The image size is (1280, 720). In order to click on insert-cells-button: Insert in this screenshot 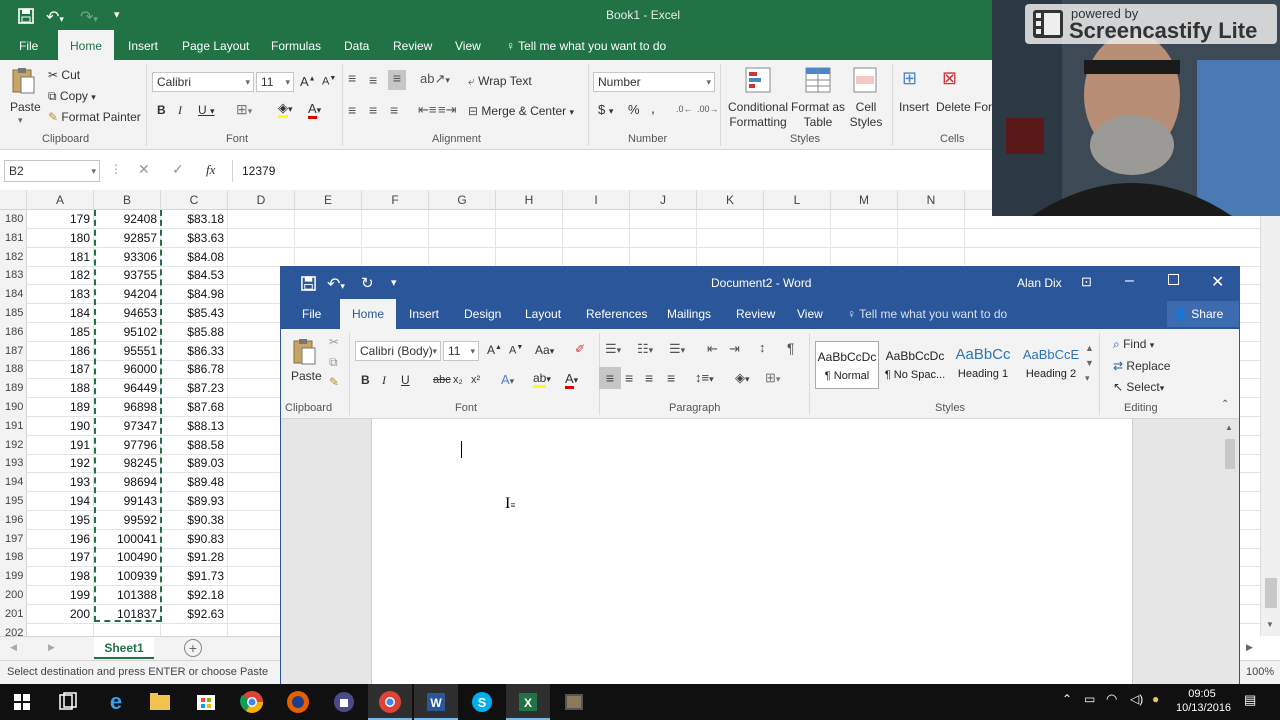, I will do `click(914, 107)`.